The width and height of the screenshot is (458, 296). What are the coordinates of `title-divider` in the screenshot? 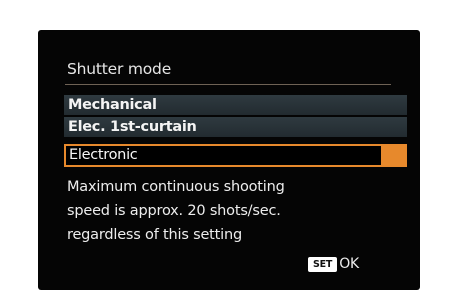 It's located at (228, 84).